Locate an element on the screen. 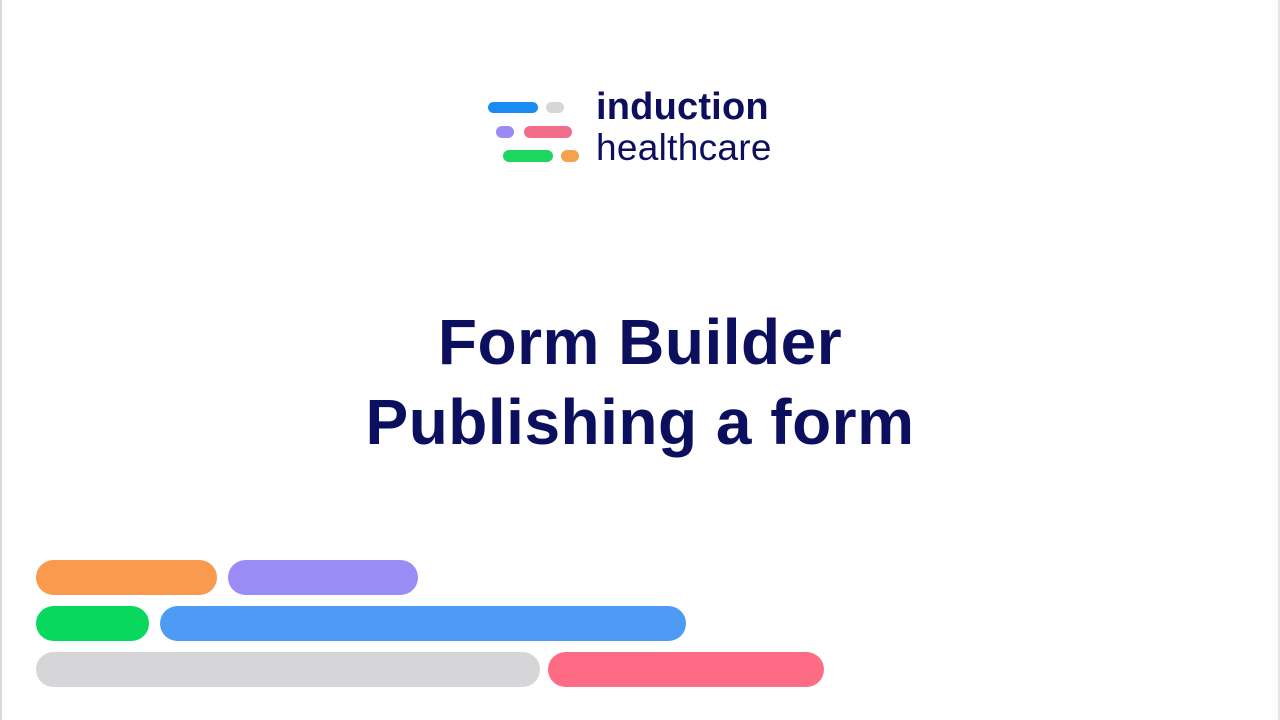  decorative-bar-green is located at coordinates (92, 623).